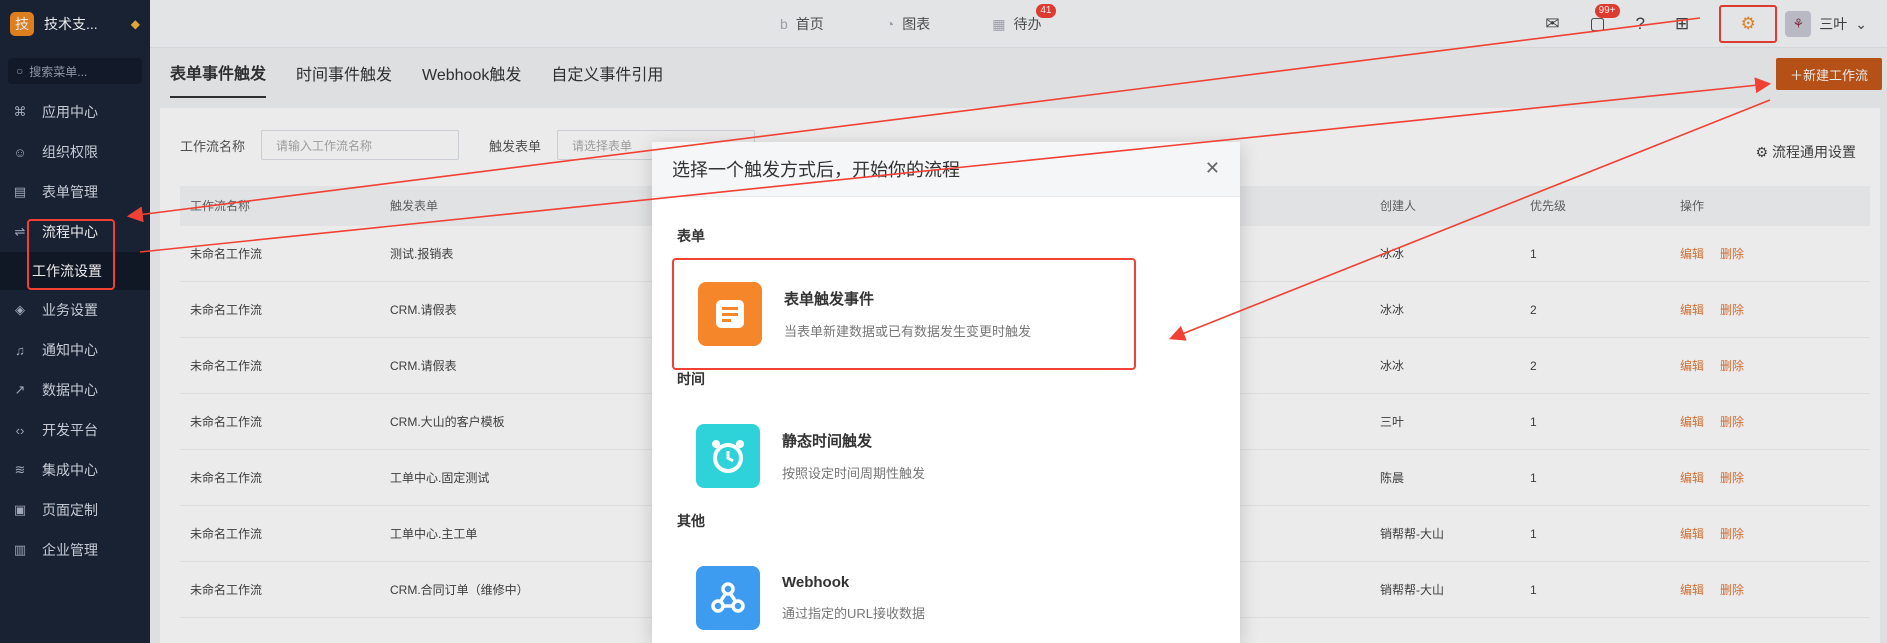 This screenshot has width=1887, height=643. Describe the element at coordinates (907, 314) in the screenshot. I see `option-text: 表单触发事件 当表单新建数据或已有数据发生变更时触发` at that location.